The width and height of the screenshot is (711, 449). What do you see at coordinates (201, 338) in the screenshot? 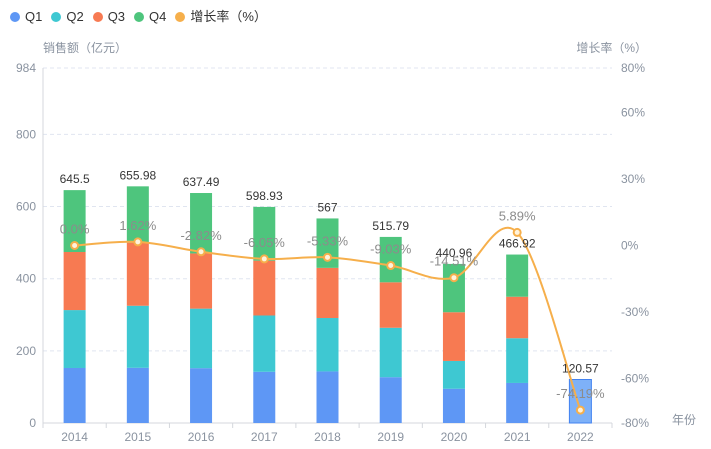
I see `bar-segment-q2-2016` at bounding box center [201, 338].